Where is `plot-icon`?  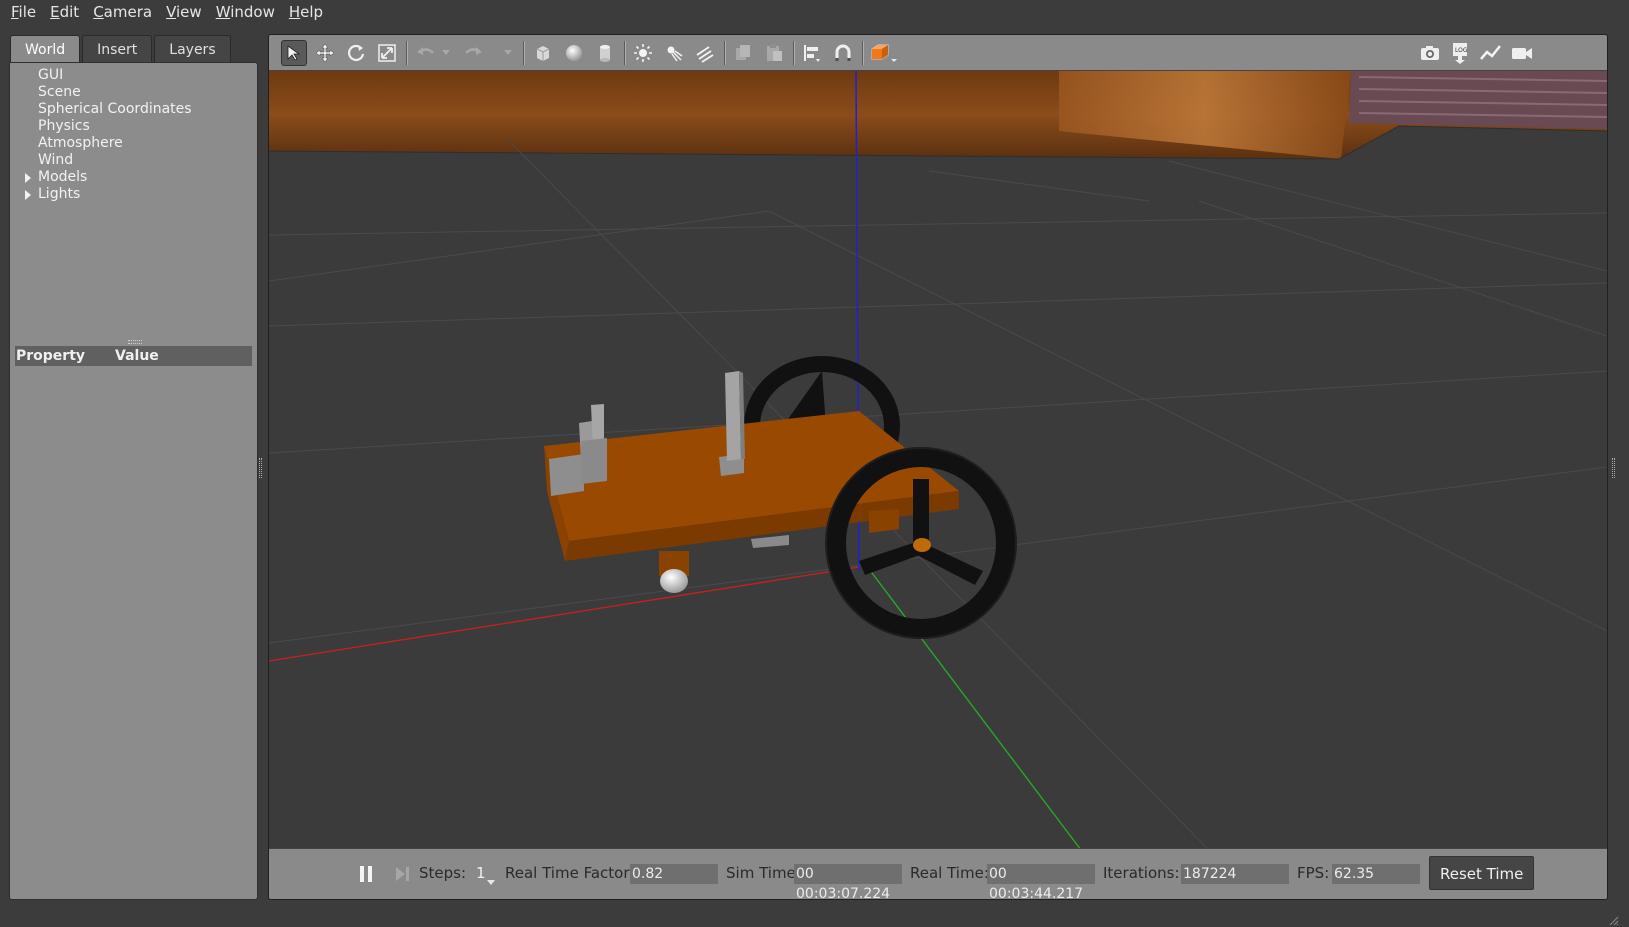
plot-icon is located at coordinates (1491, 53).